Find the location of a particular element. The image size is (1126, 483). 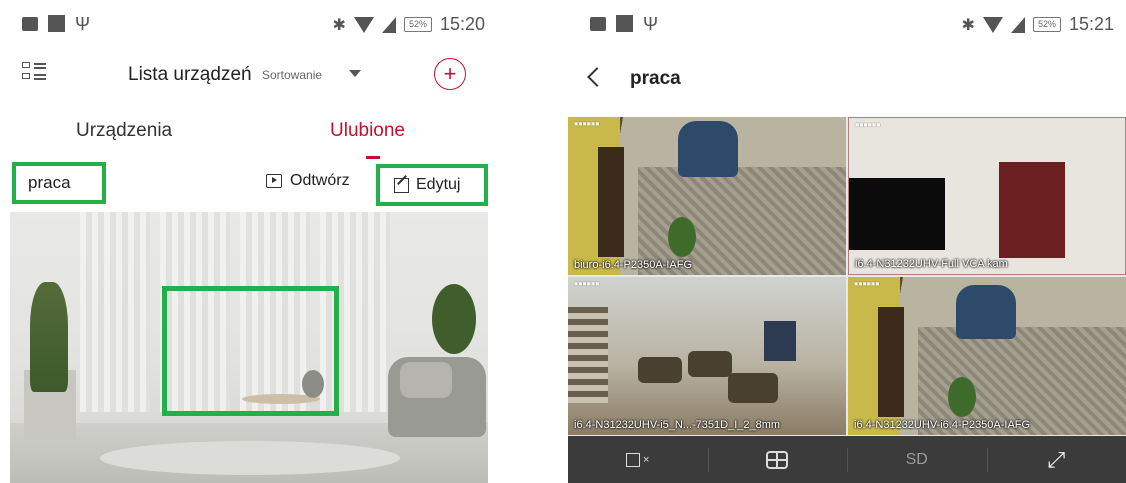

chevron-down-icon is located at coordinates (355, 73).